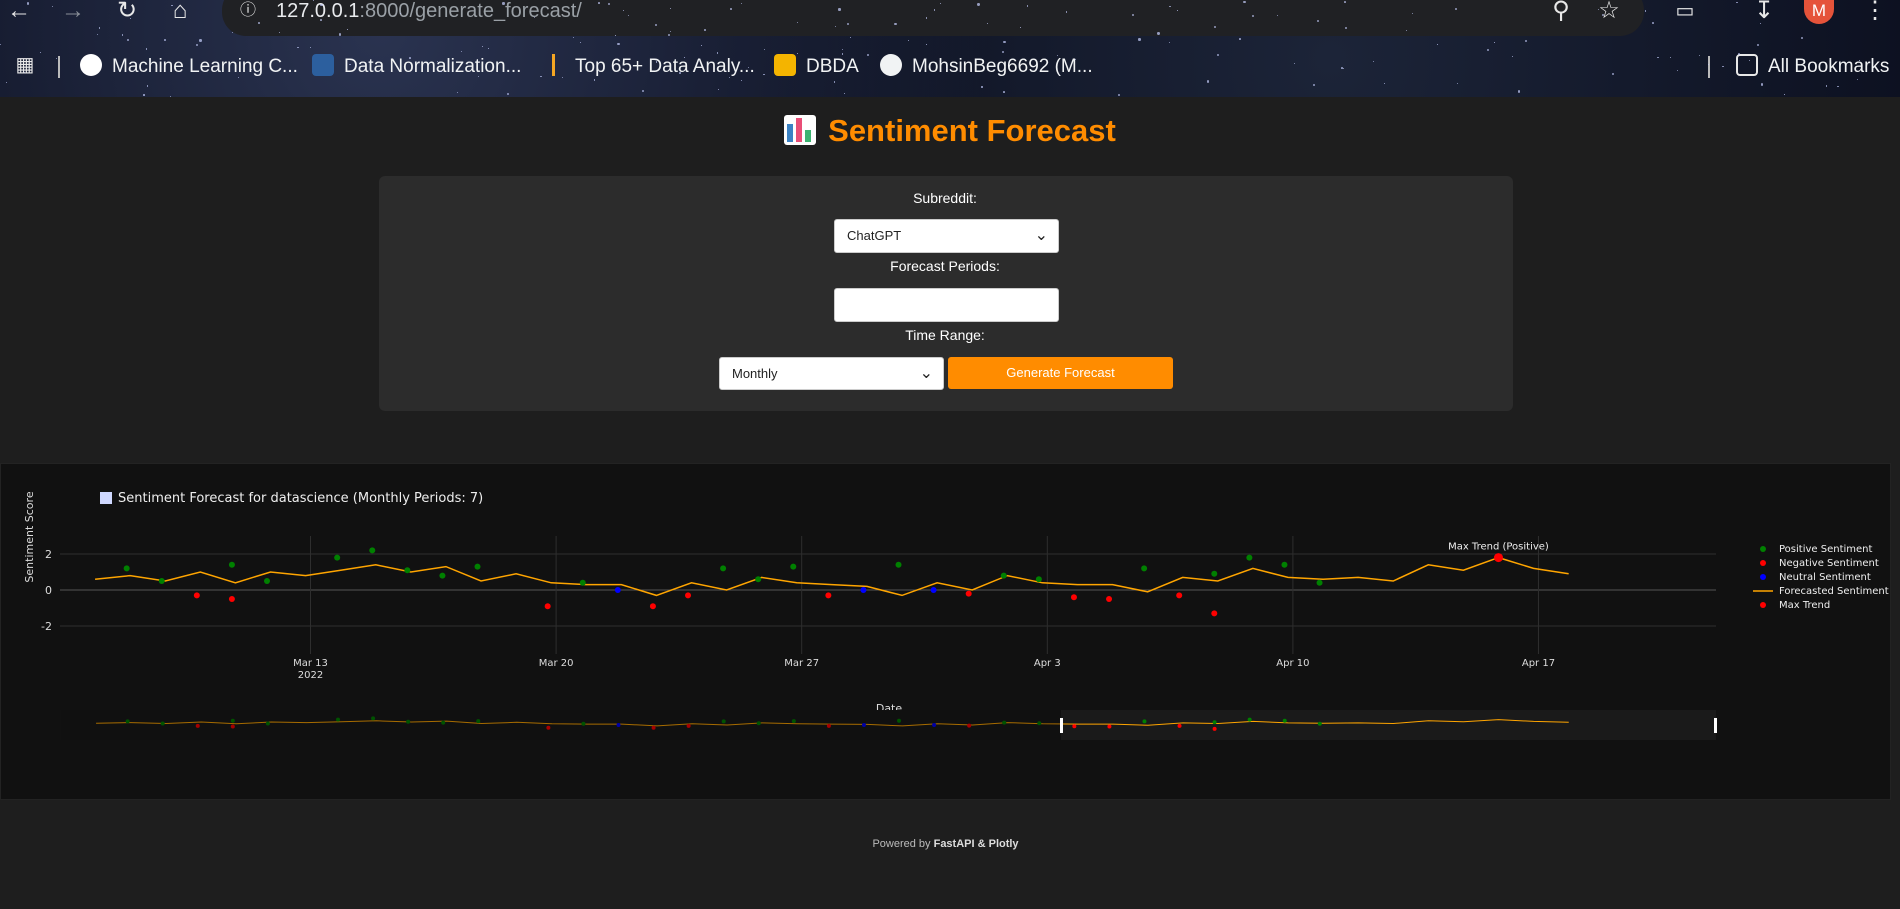  I want to click on bookmark-item-3: DBDA, so click(816, 66).